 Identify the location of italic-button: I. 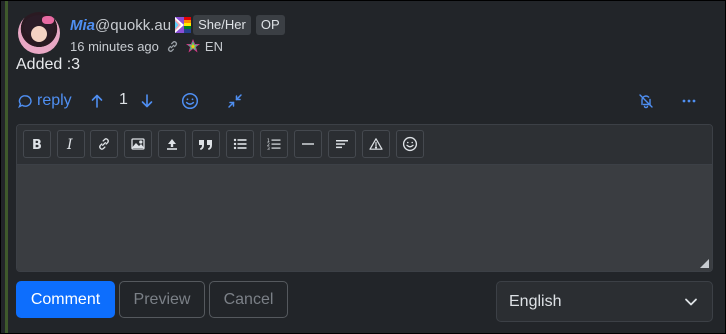
(71, 144).